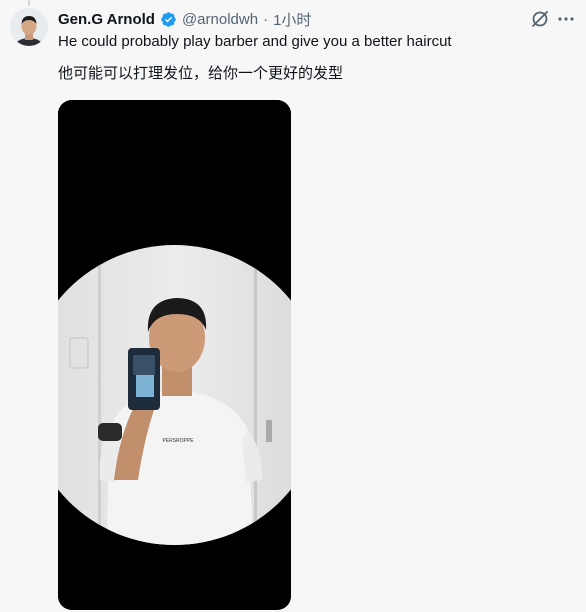 Image resolution: width=586 pixels, height=612 pixels. What do you see at coordinates (540, 19) in the screenshot?
I see `grok-icon` at bounding box center [540, 19].